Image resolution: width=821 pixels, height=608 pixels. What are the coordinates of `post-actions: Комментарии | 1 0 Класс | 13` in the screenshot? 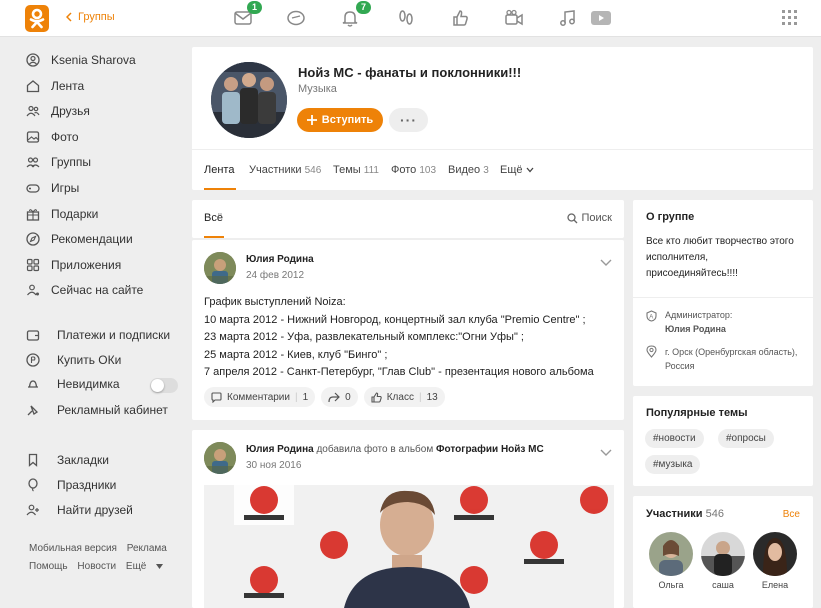 It's located at (324, 397).